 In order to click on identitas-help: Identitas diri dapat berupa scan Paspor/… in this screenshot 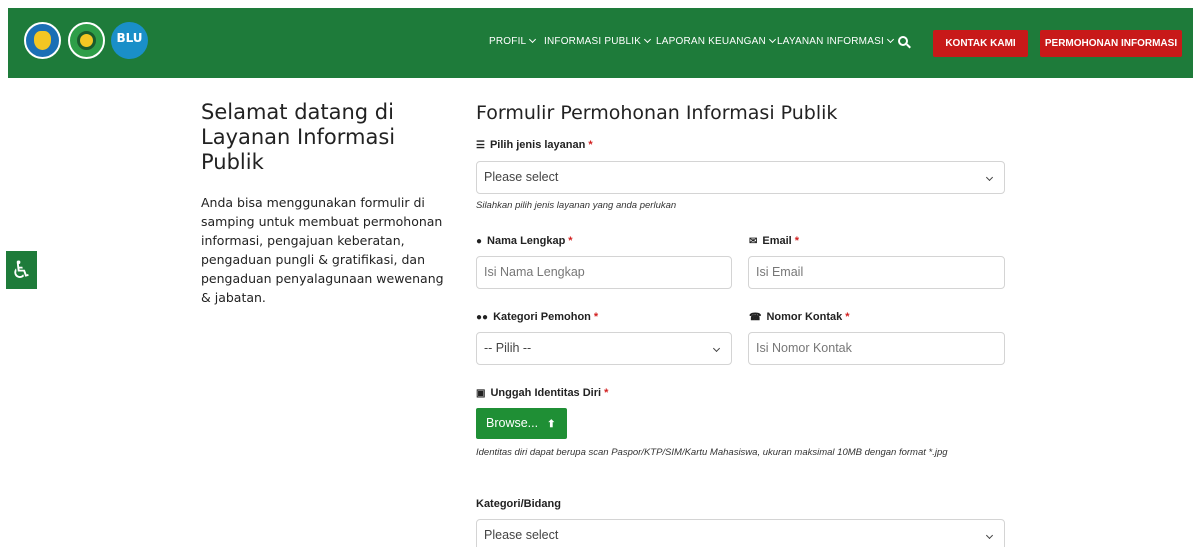, I will do `click(712, 452)`.